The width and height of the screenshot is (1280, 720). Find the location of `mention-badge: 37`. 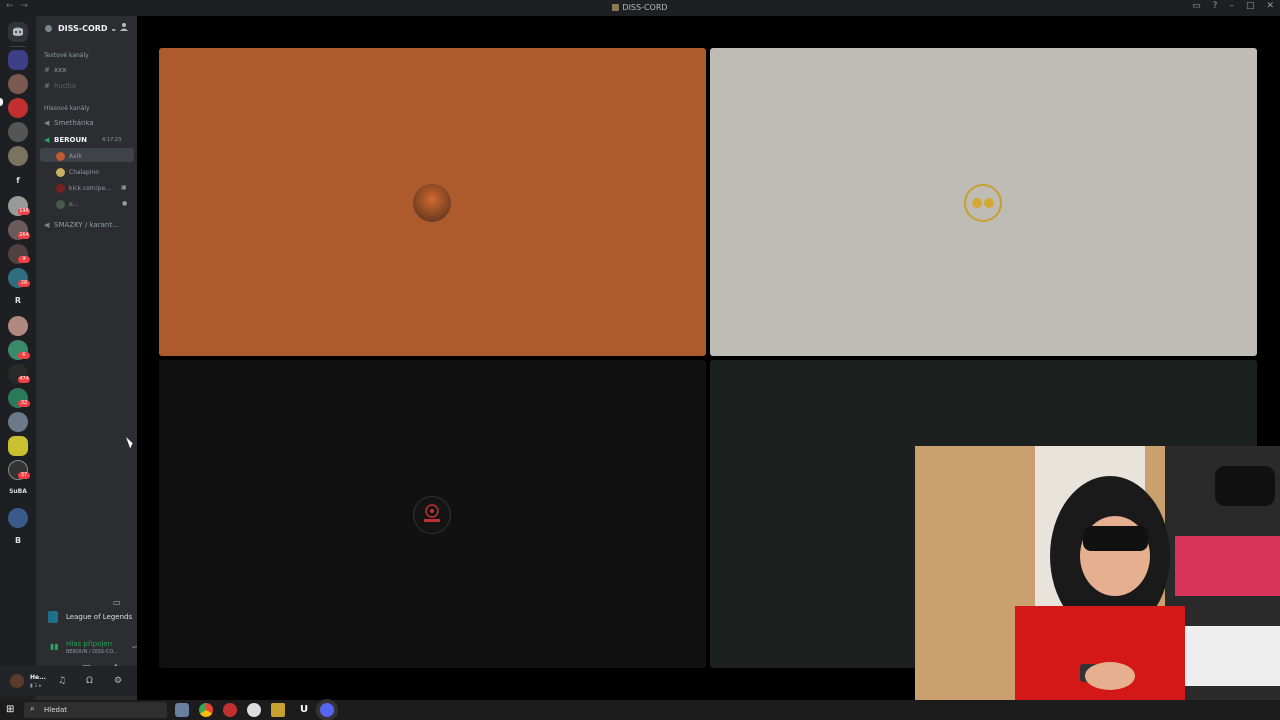

mention-badge: 37 is located at coordinates (24, 475).